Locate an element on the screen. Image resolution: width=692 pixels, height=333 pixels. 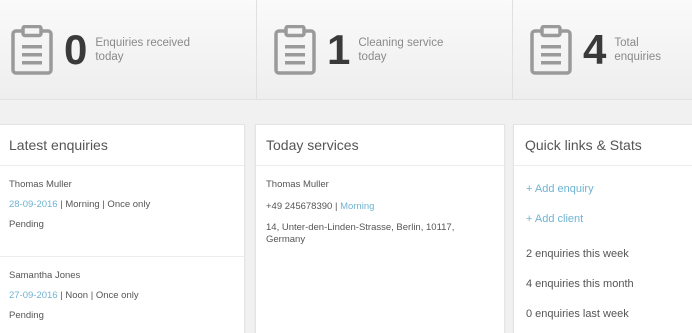
stat-total-enquiries: 4 Total enquiries is located at coordinates (602, 50).